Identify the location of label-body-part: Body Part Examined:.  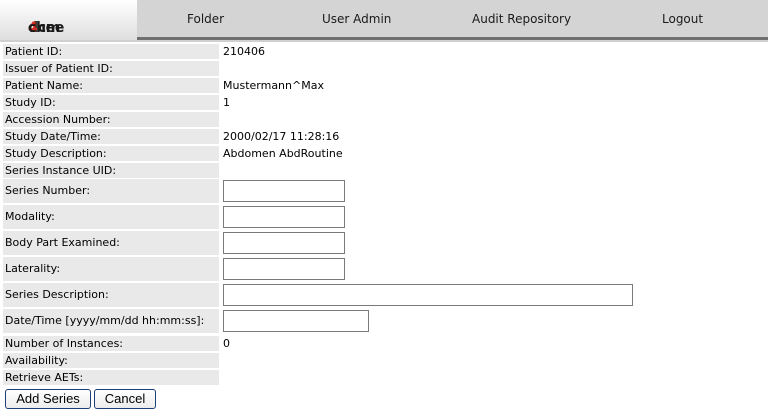
(111, 243).